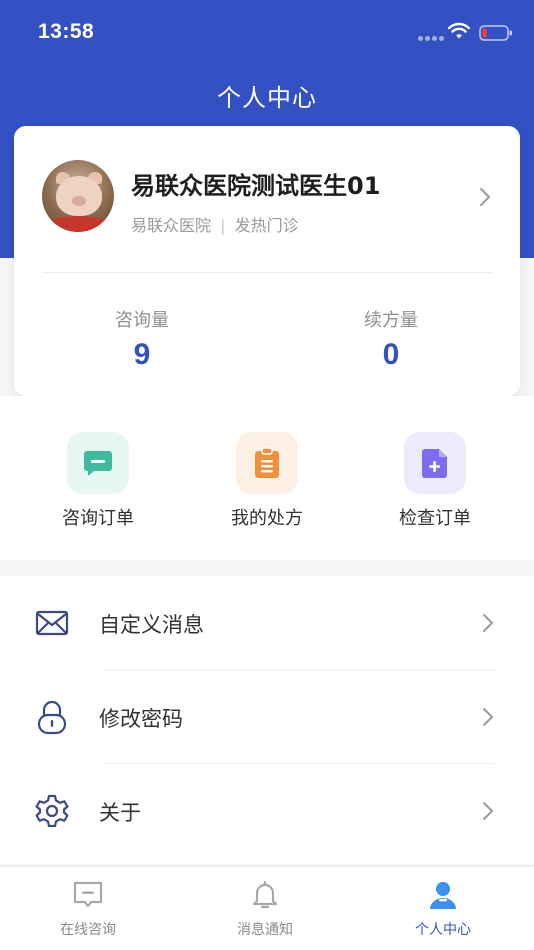 Image resolution: width=534 pixels, height=950 pixels. I want to click on tab-notifications-label: 消息通知, so click(265, 930).